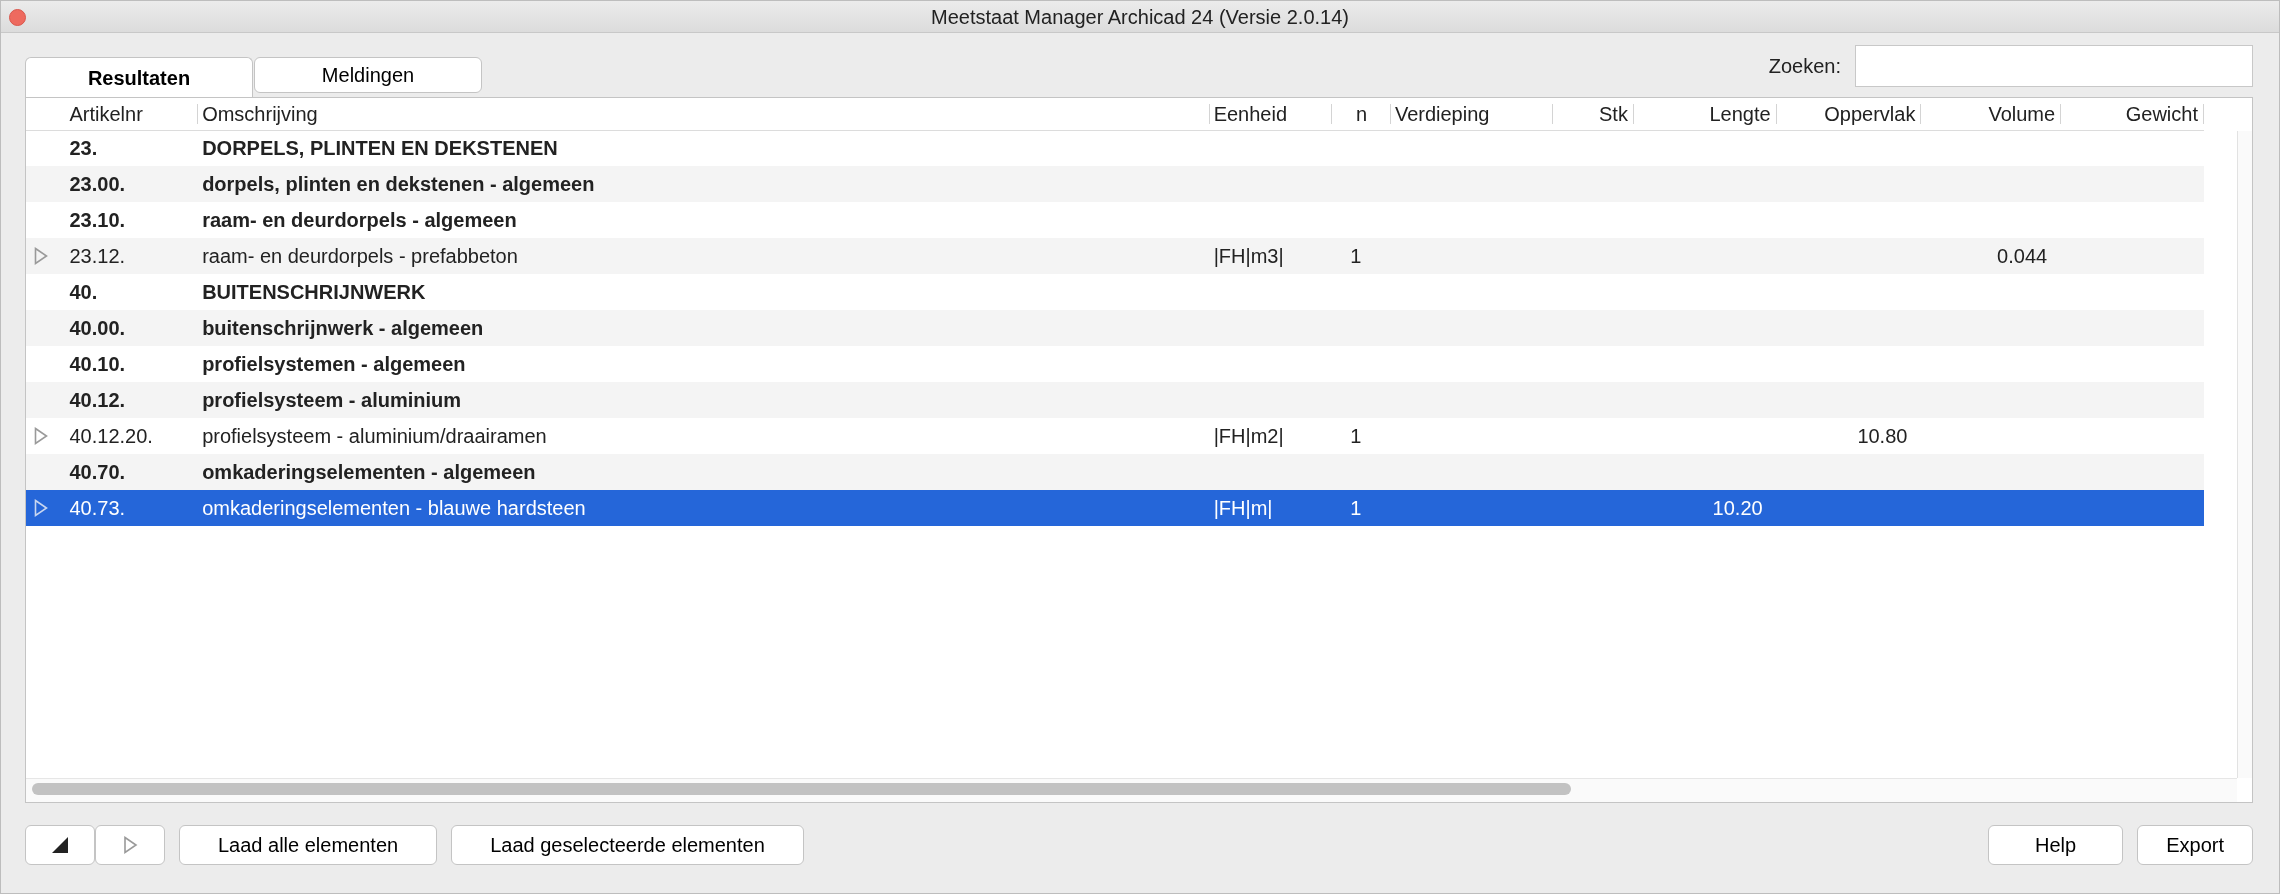 The width and height of the screenshot is (2280, 894). What do you see at coordinates (83, 292) in the screenshot?
I see `table-cell: 40.` at bounding box center [83, 292].